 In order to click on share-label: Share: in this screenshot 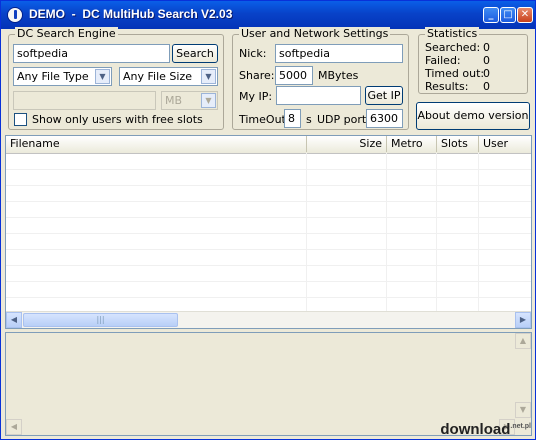, I will do `click(257, 75)`.